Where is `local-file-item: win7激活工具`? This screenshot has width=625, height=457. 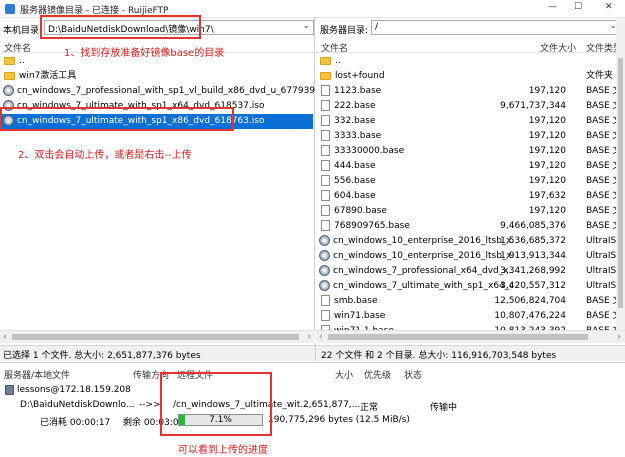 local-file-item: win7激活工具 is located at coordinates (157, 76).